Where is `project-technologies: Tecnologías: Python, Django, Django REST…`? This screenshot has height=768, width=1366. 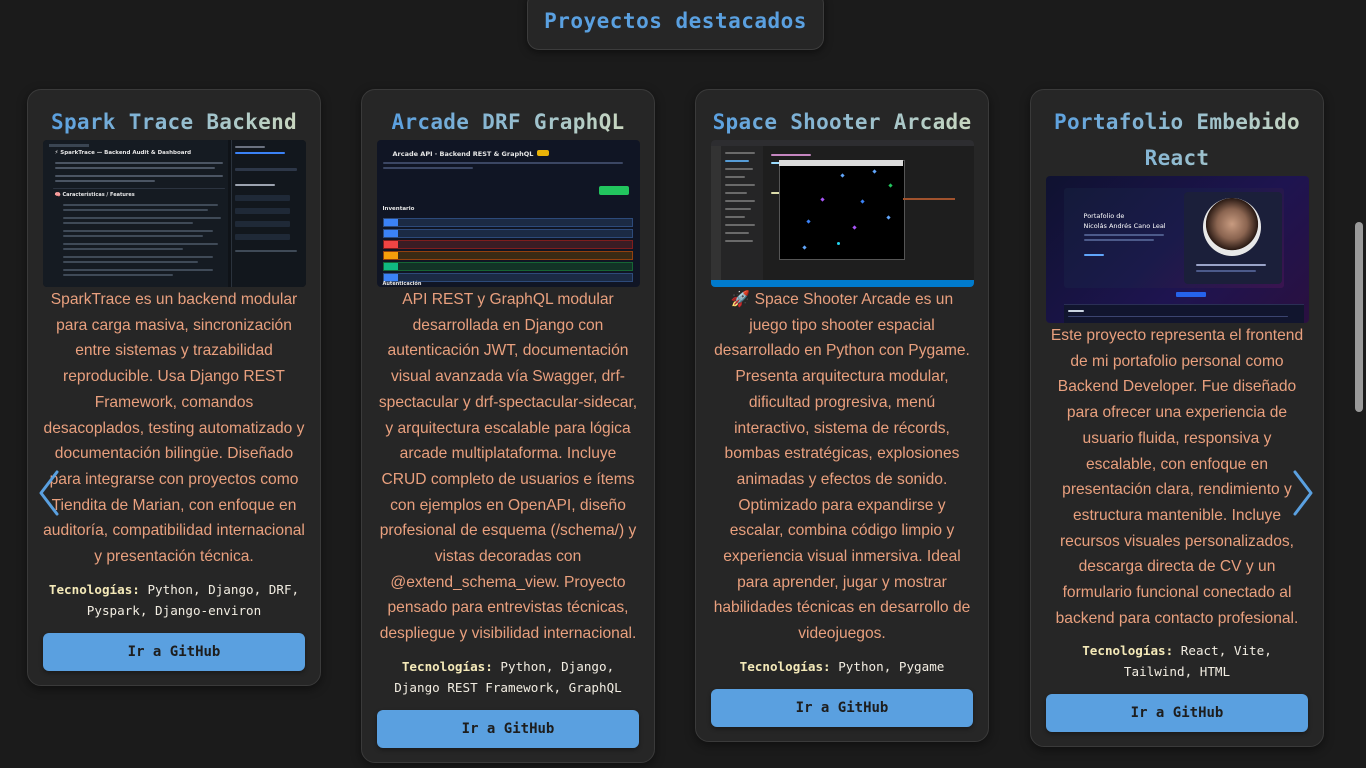 project-technologies: Tecnologías: Python, Django, Django REST… is located at coordinates (508, 677).